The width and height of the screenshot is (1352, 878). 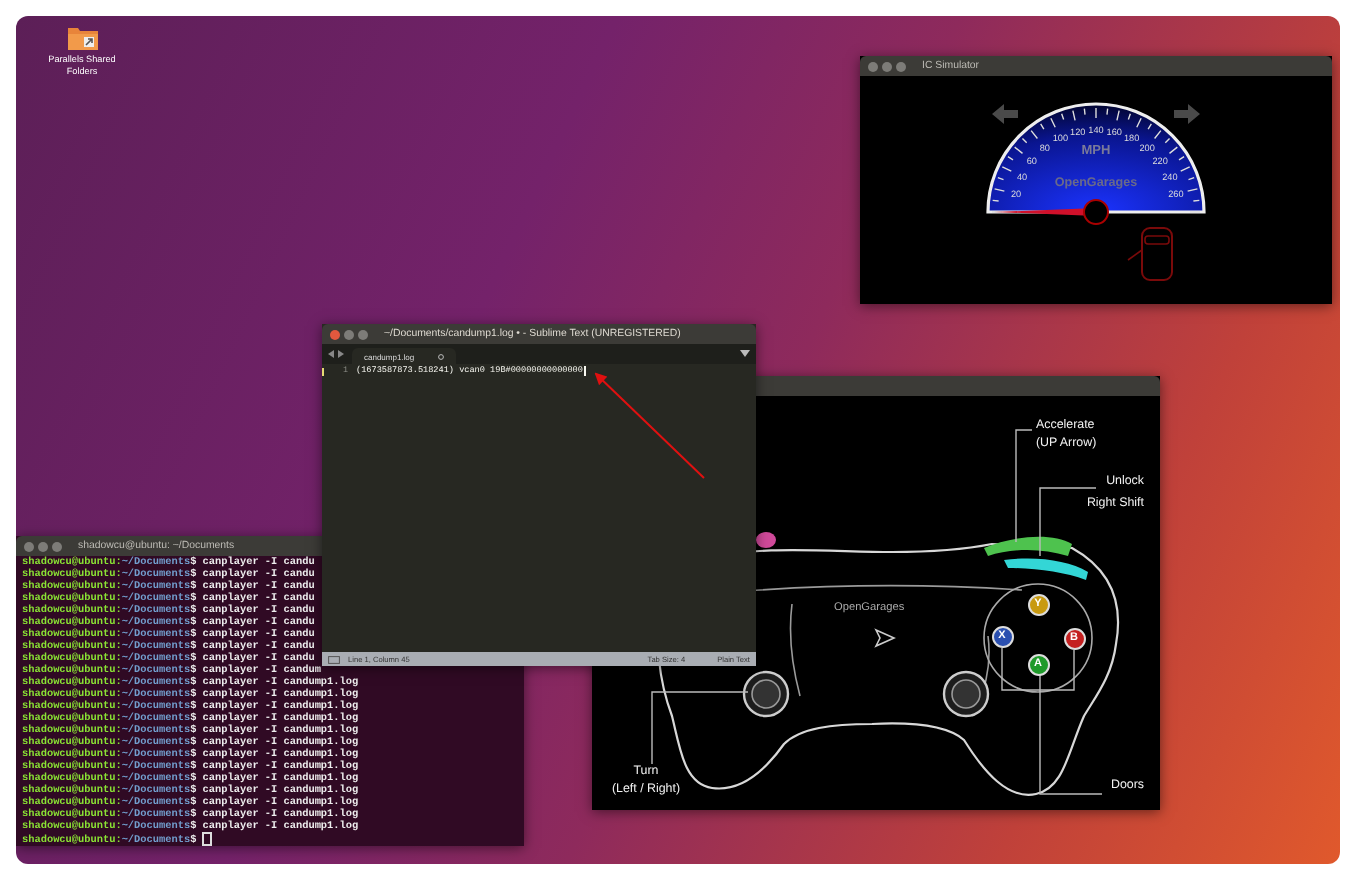 What do you see at coordinates (745, 354) in the screenshot?
I see `dropdown-icon` at bounding box center [745, 354].